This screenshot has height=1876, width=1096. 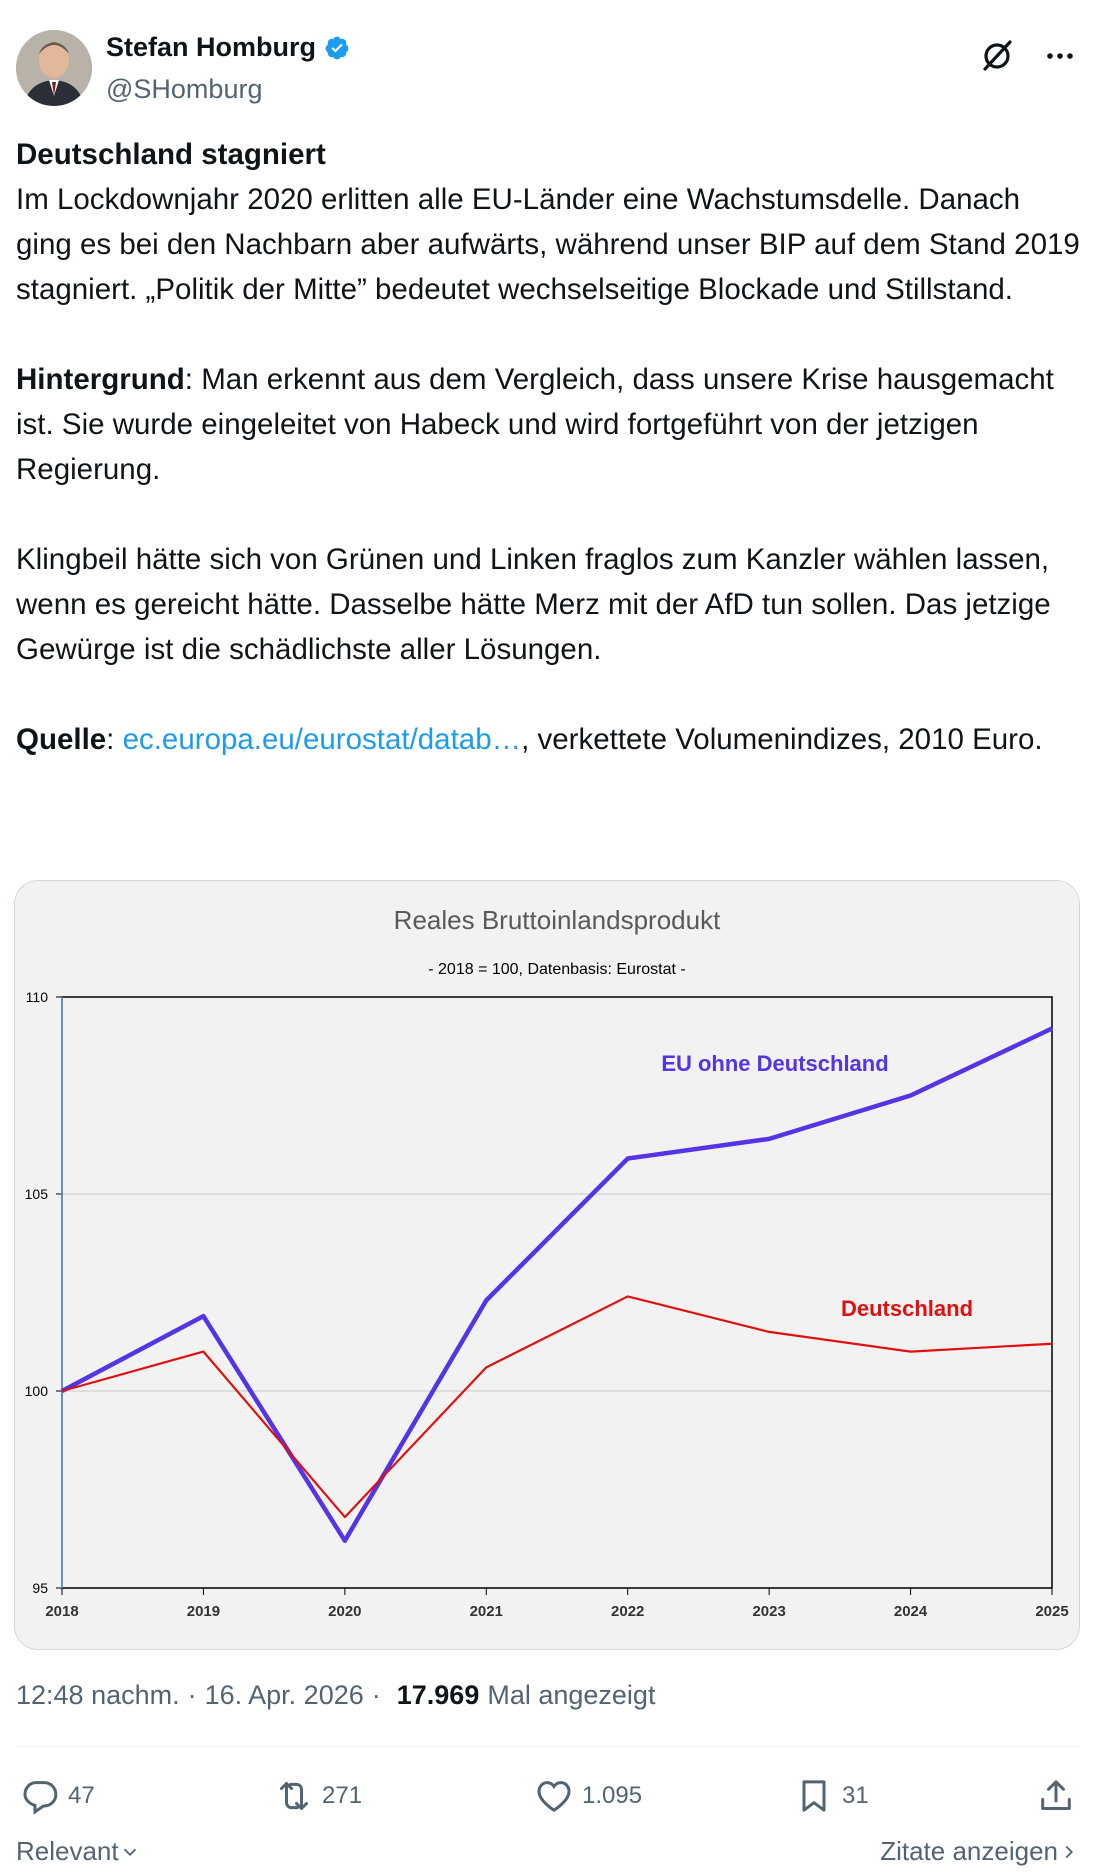 What do you see at coordinates (37, 997) in the screenshot?
I see `y-tick-label: 110` at bounding box center [37, 997].